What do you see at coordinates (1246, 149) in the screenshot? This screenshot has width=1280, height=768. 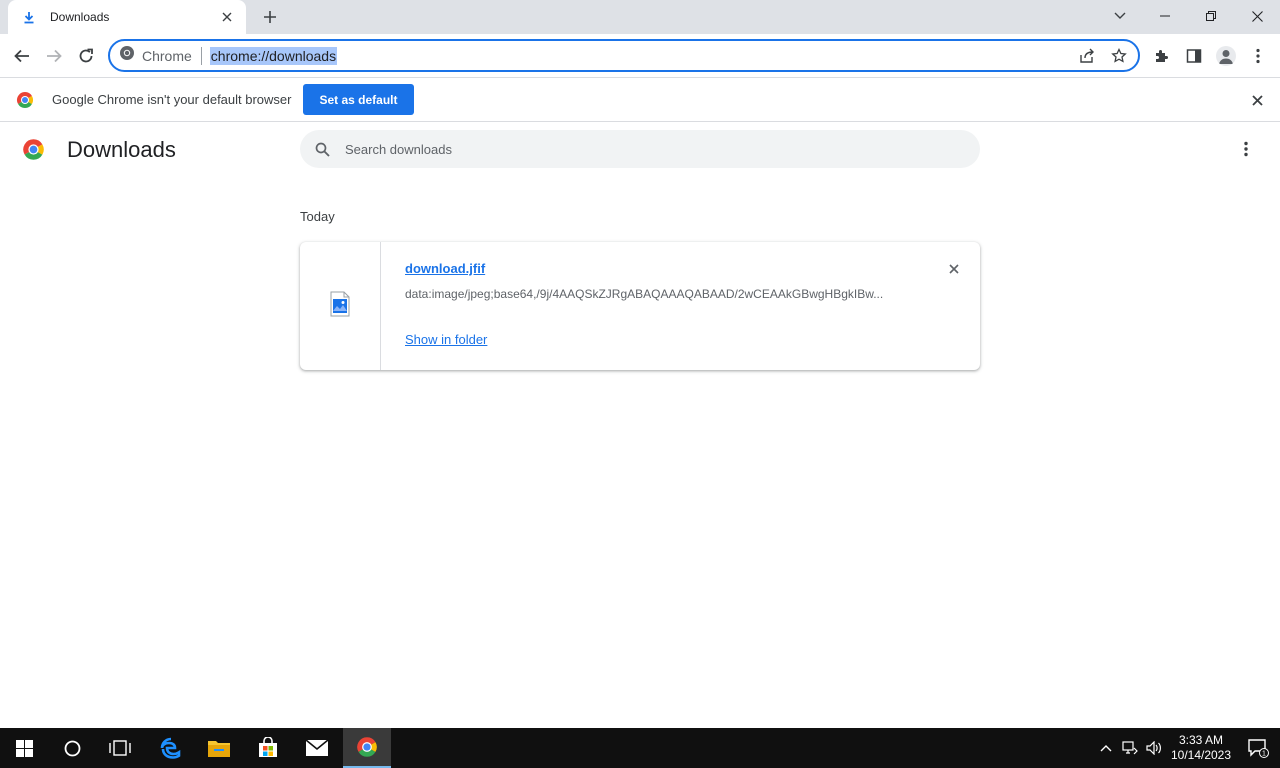 I see `more-actions-icon` at bounding box center [1246, 149].